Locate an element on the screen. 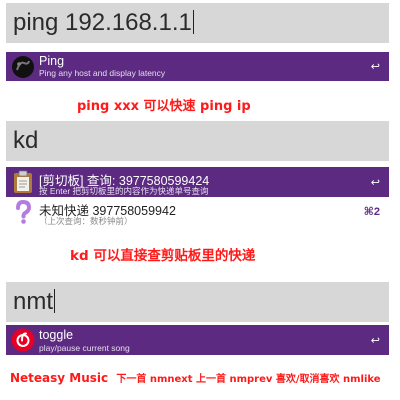  cmd-2-shortcut: ⌘2 is located at coordinates (371, 212).